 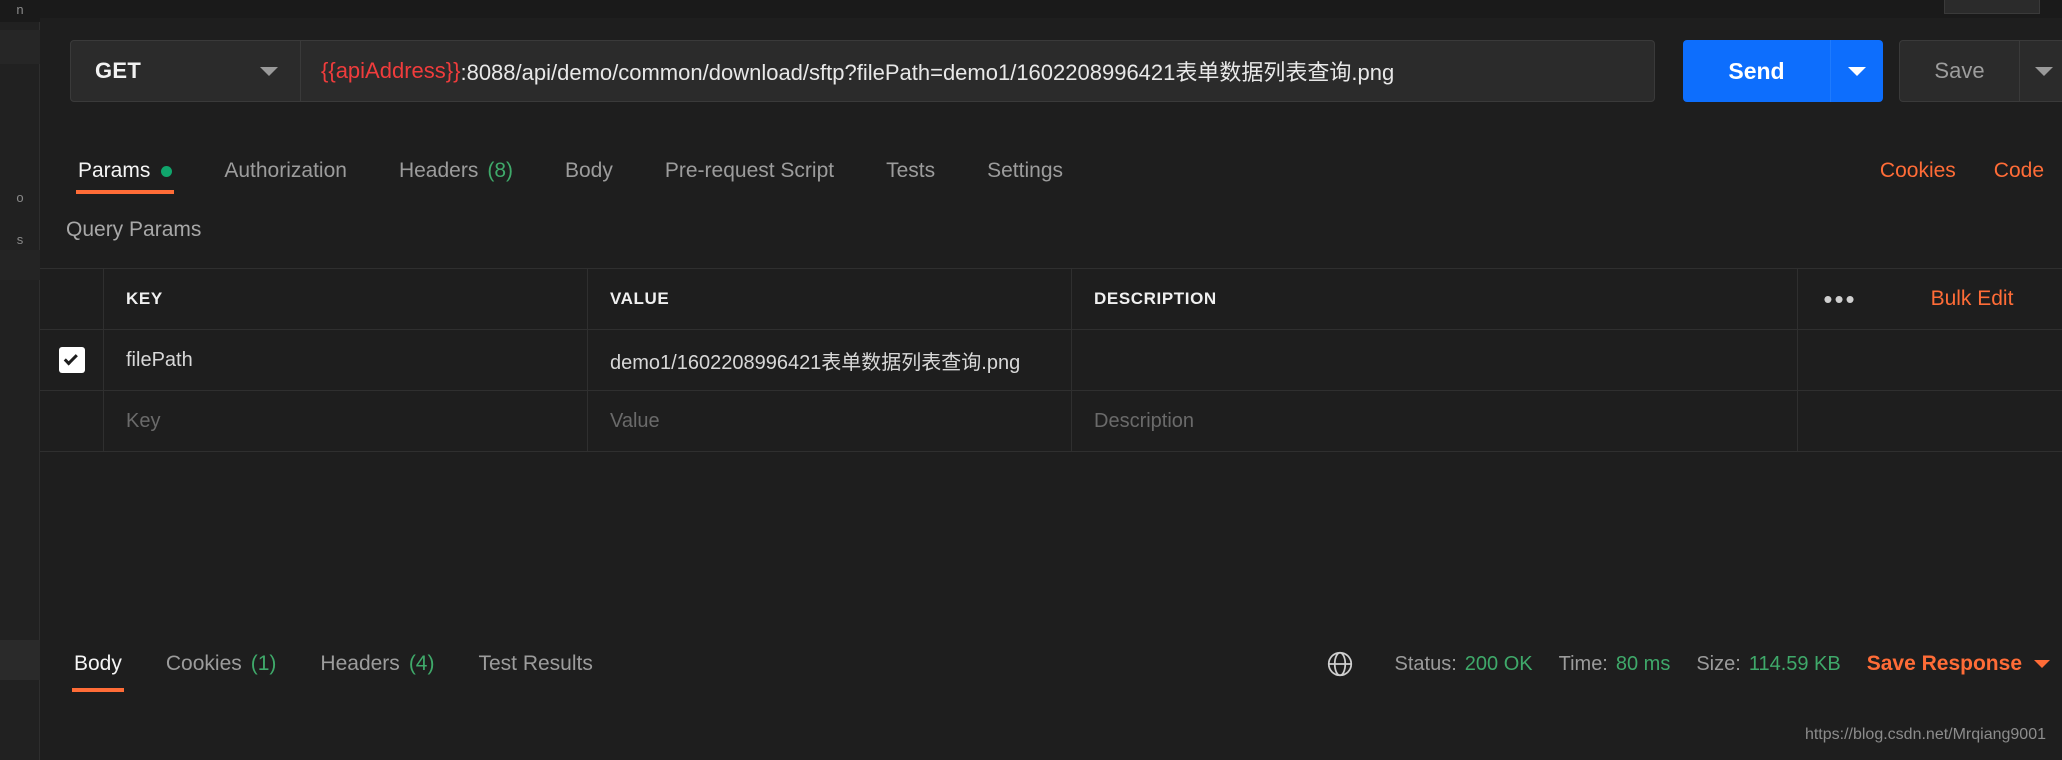 What do you see at coordinates (20, 660) in the screenshot?
I see `rail-chip-bottom` at bounding box center [20, 660].